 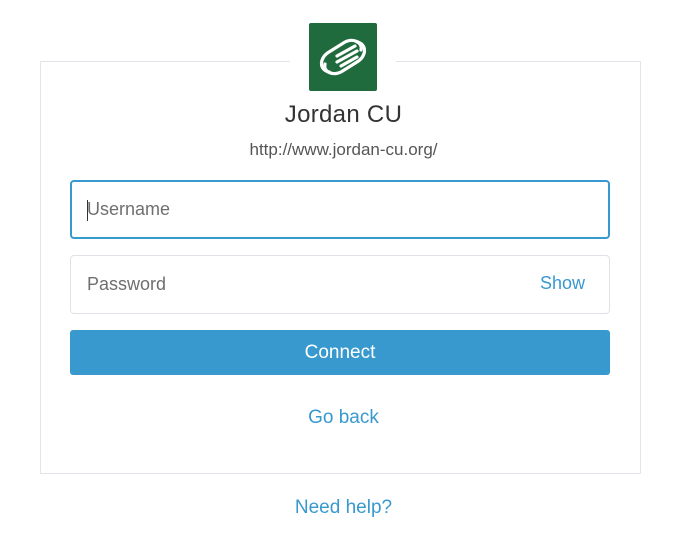 I want to click on linked-hands-icon, so click(x=343, y=57).